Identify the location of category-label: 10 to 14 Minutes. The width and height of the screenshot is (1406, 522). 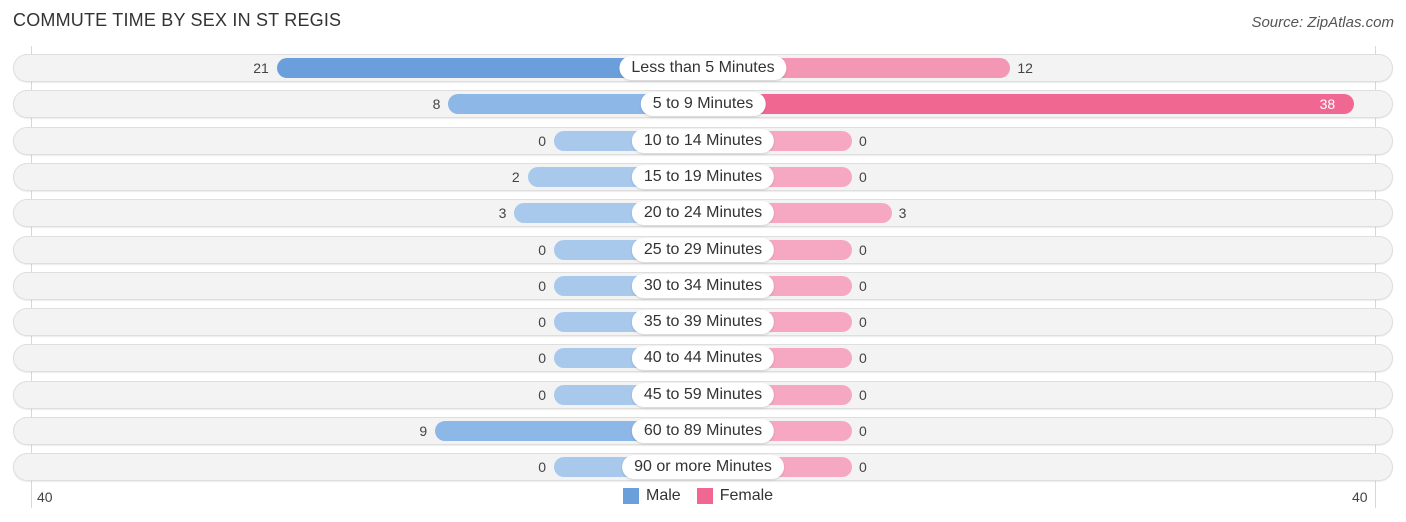
(703, 140).